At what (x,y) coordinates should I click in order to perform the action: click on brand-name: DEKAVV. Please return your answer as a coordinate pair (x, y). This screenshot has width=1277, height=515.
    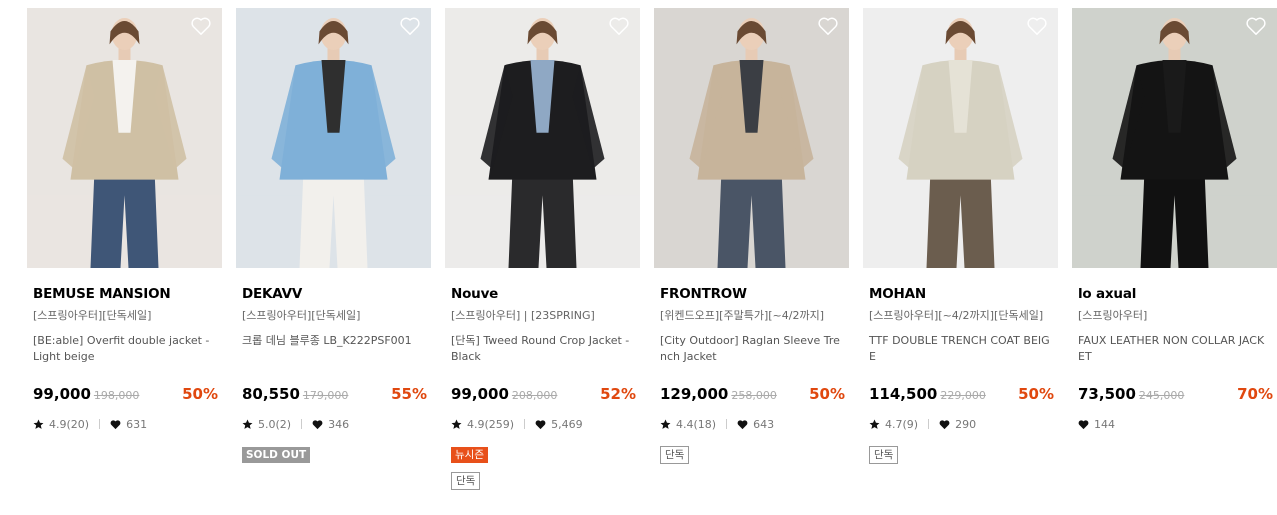
    Looking at the image, I should click on (333, 296).